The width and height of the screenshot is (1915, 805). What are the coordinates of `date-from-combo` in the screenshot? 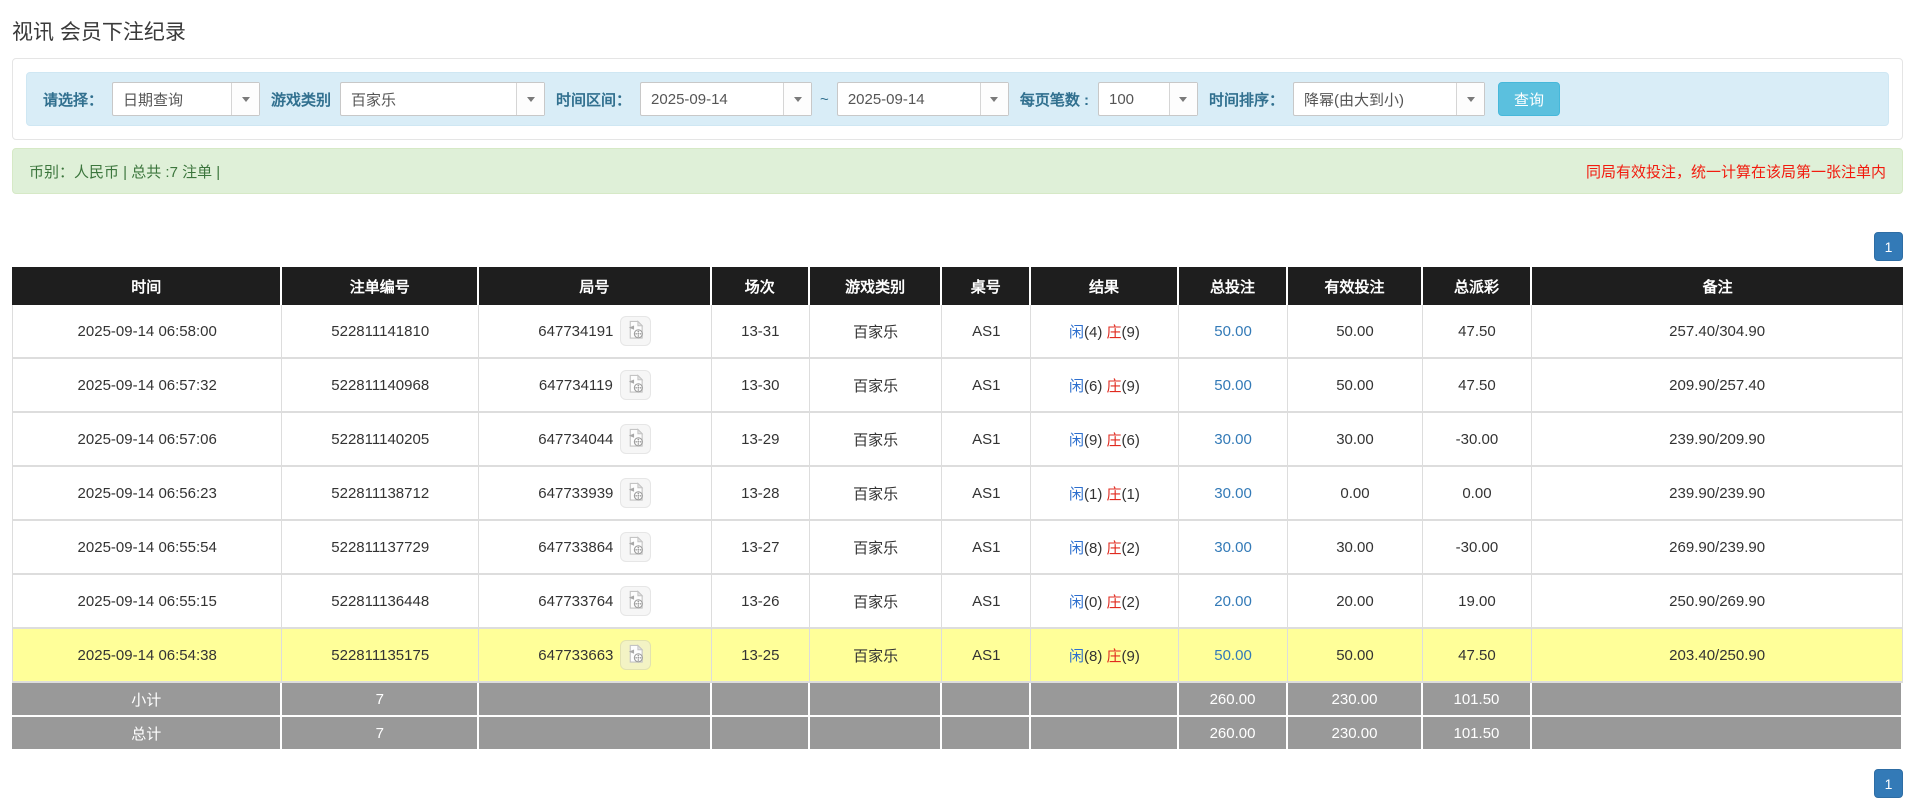 It's located at (726, 99).